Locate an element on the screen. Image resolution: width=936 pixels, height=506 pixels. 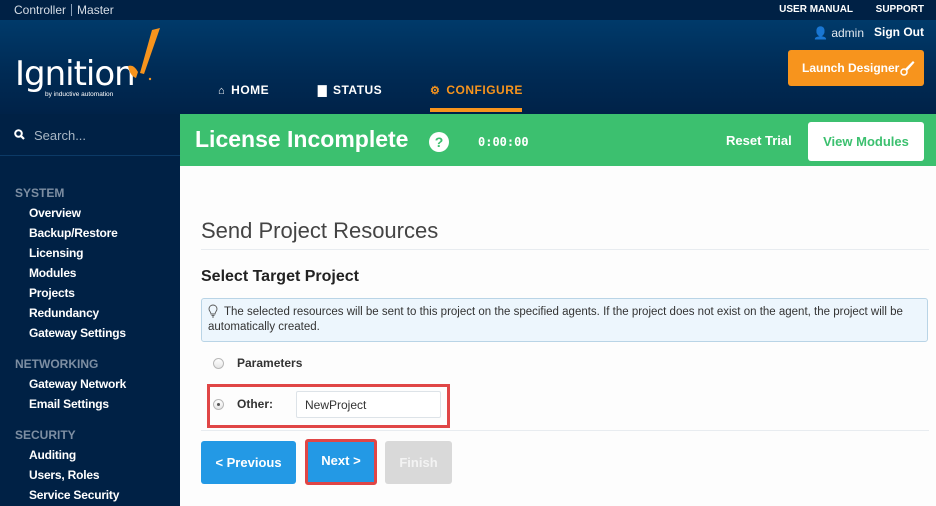
sidebar-item-gateway-settings: Gateway Settings is located at coordinates (77, 333).